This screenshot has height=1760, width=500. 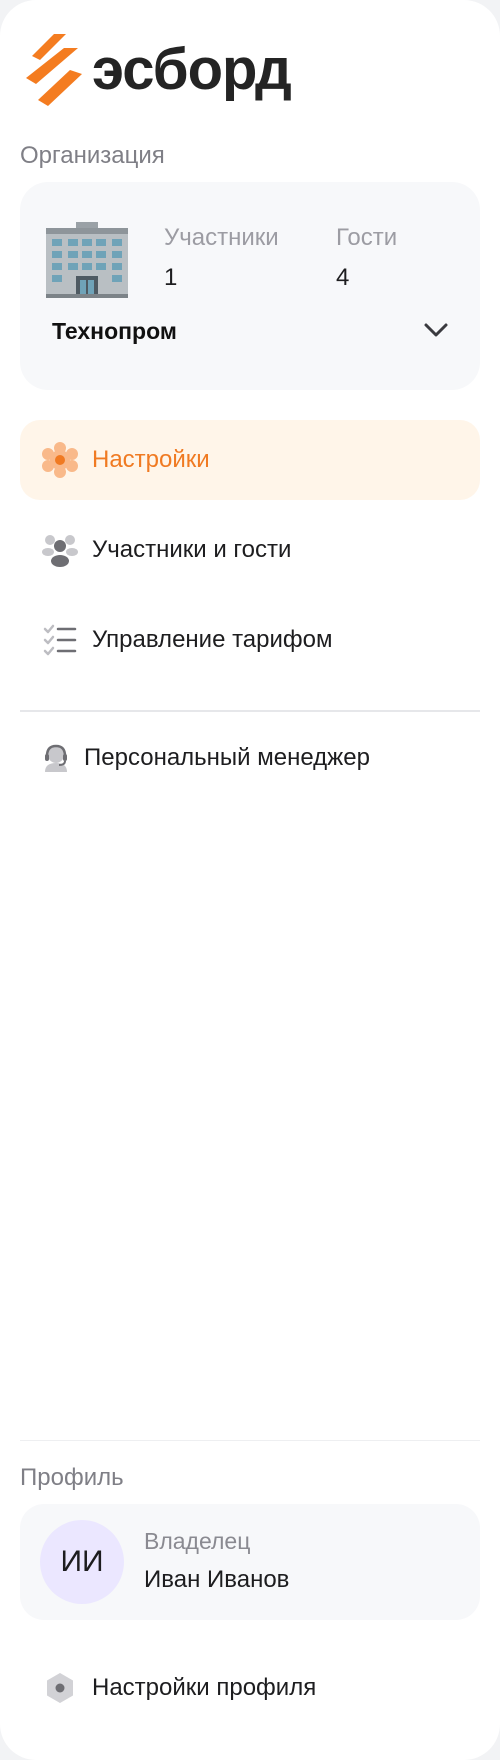 What do you see at coordinates (436, 330) in the screenshot?
I see `chevron-down-icon` at bounding box center [436, 330].